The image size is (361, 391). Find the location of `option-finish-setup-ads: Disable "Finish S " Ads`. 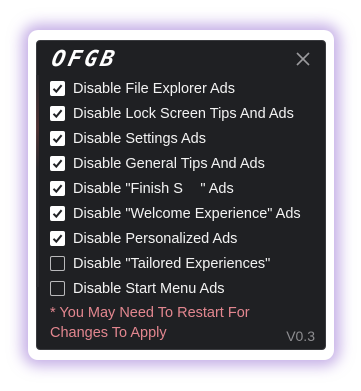

option-finish-setup-ads: Disable "Finish S " Ads is located at coordinates (175, 188).